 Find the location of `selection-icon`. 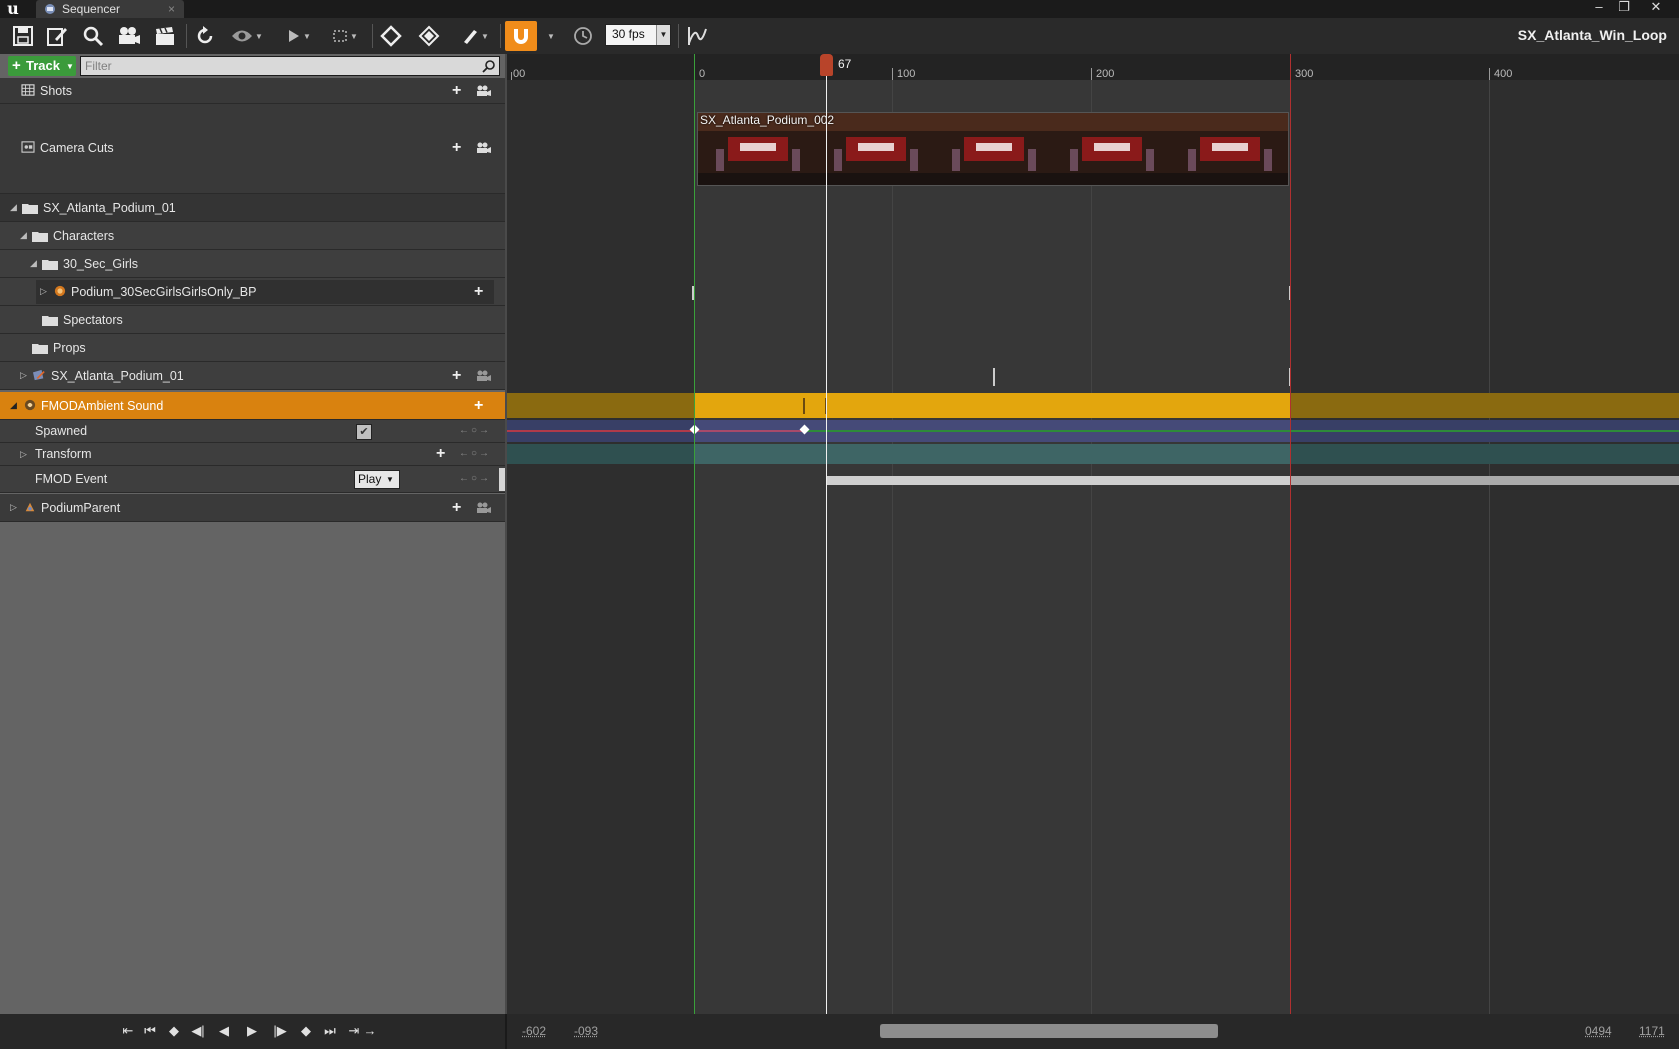

selection-icon is located at coordinates (340, 36).